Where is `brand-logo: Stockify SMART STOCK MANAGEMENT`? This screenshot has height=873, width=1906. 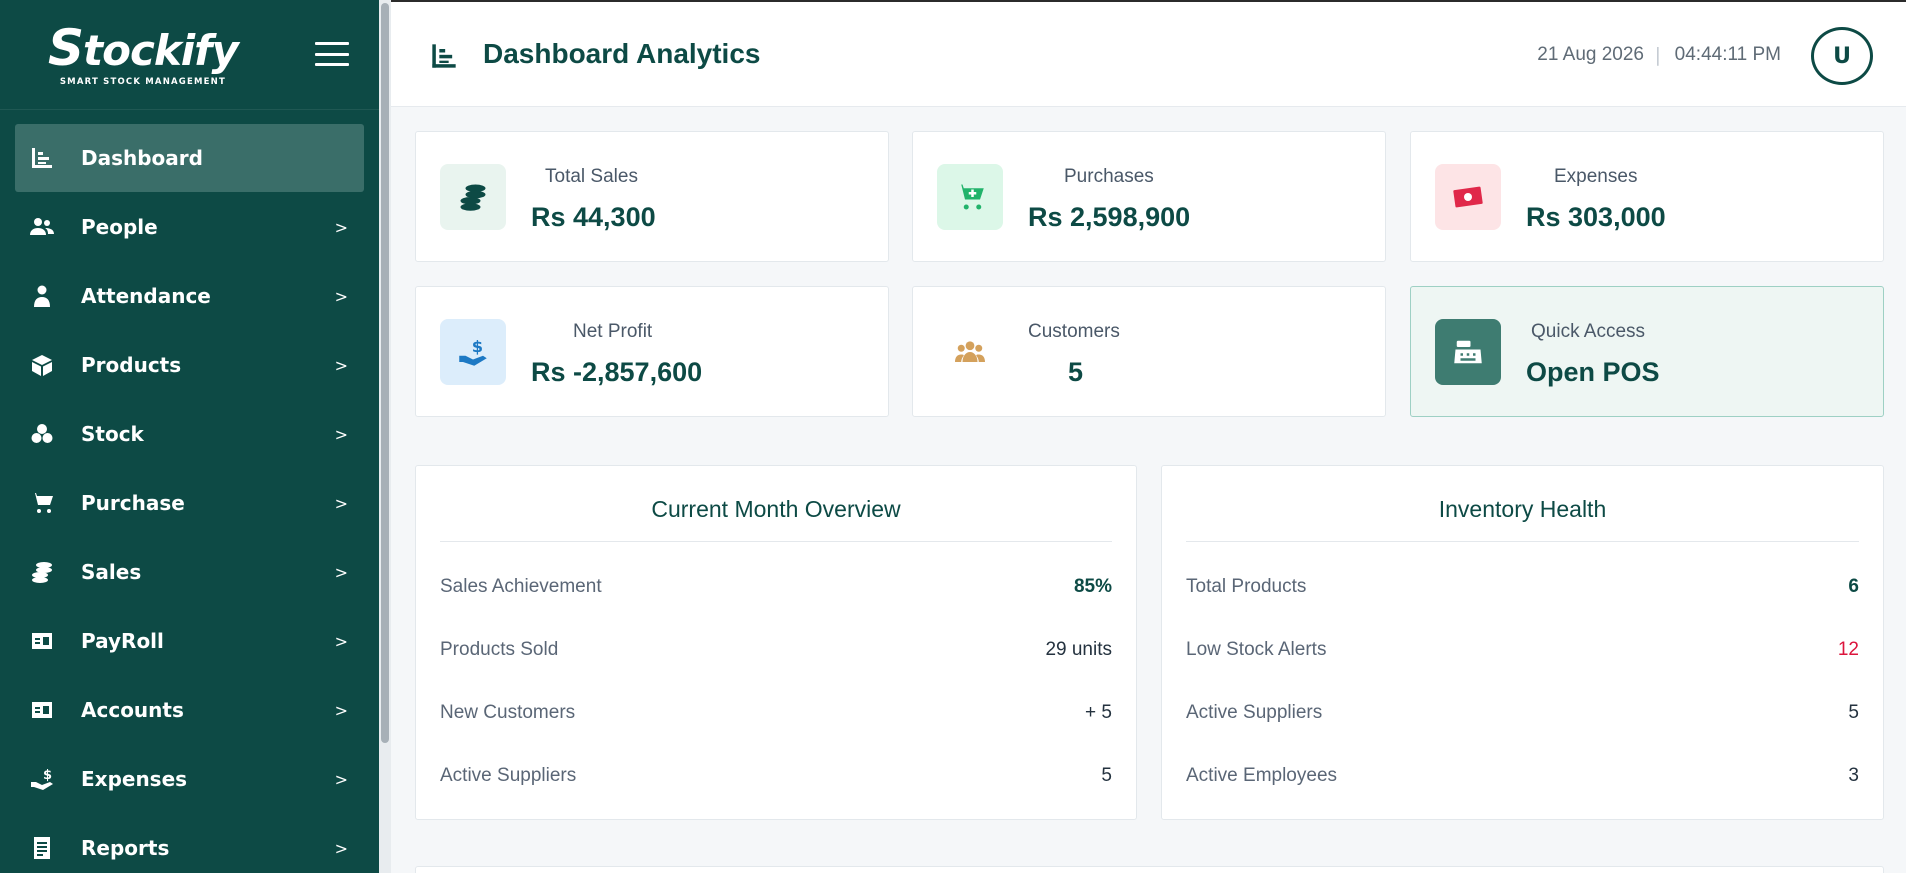
brand-logo: Stockify SMART STOCK MANAGEMENT is located at coordinates (143, 52).